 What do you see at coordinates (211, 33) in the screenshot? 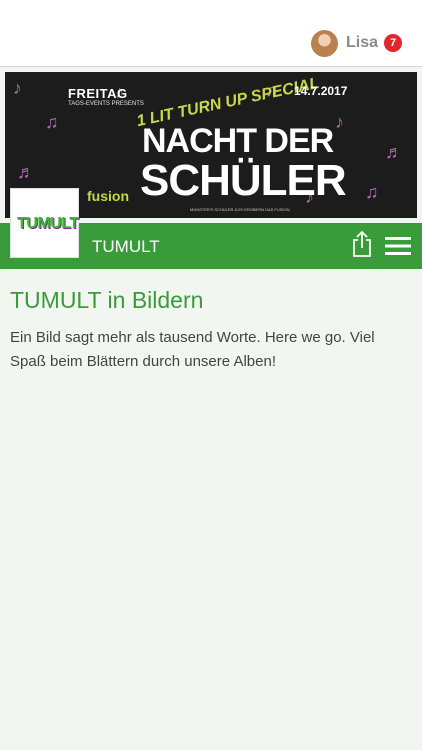
I see `top-bar: Lisa 7` at bounding box center [211, 33].